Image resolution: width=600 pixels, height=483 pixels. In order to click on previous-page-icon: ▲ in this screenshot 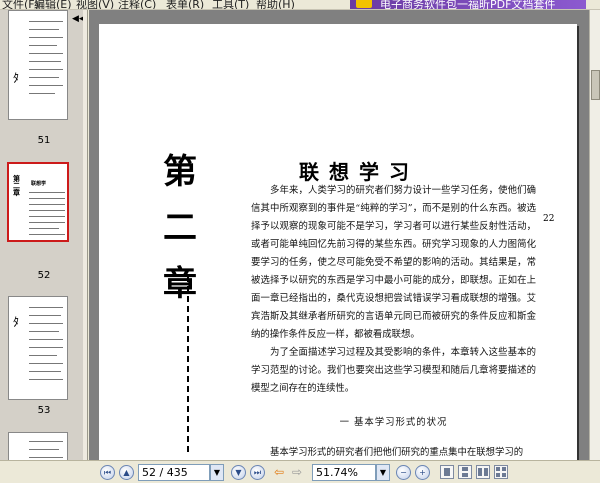, I will do `click(126, 472)`.